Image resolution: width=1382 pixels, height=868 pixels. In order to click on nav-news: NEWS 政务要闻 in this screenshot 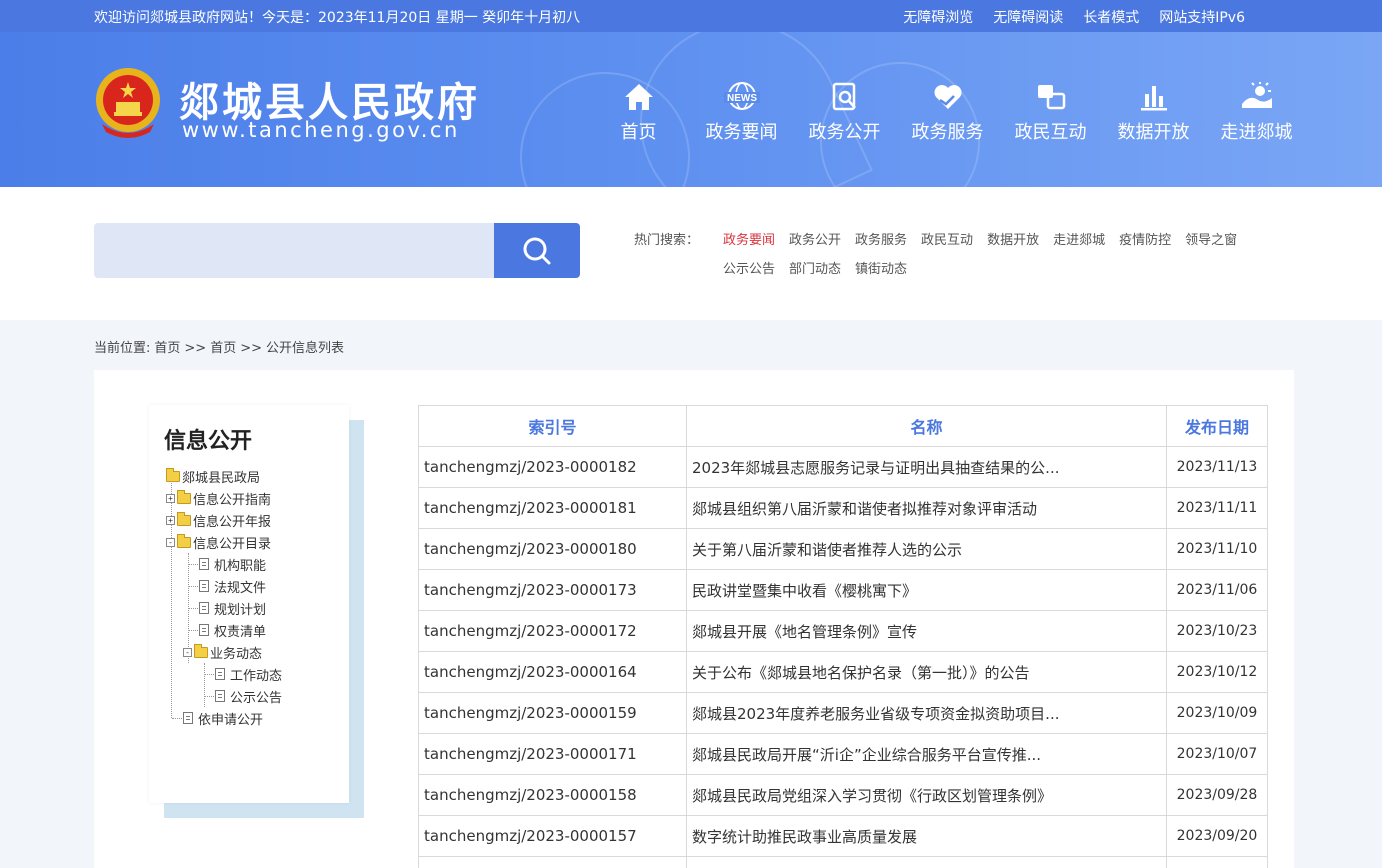, I will do `click(741, 111)`.